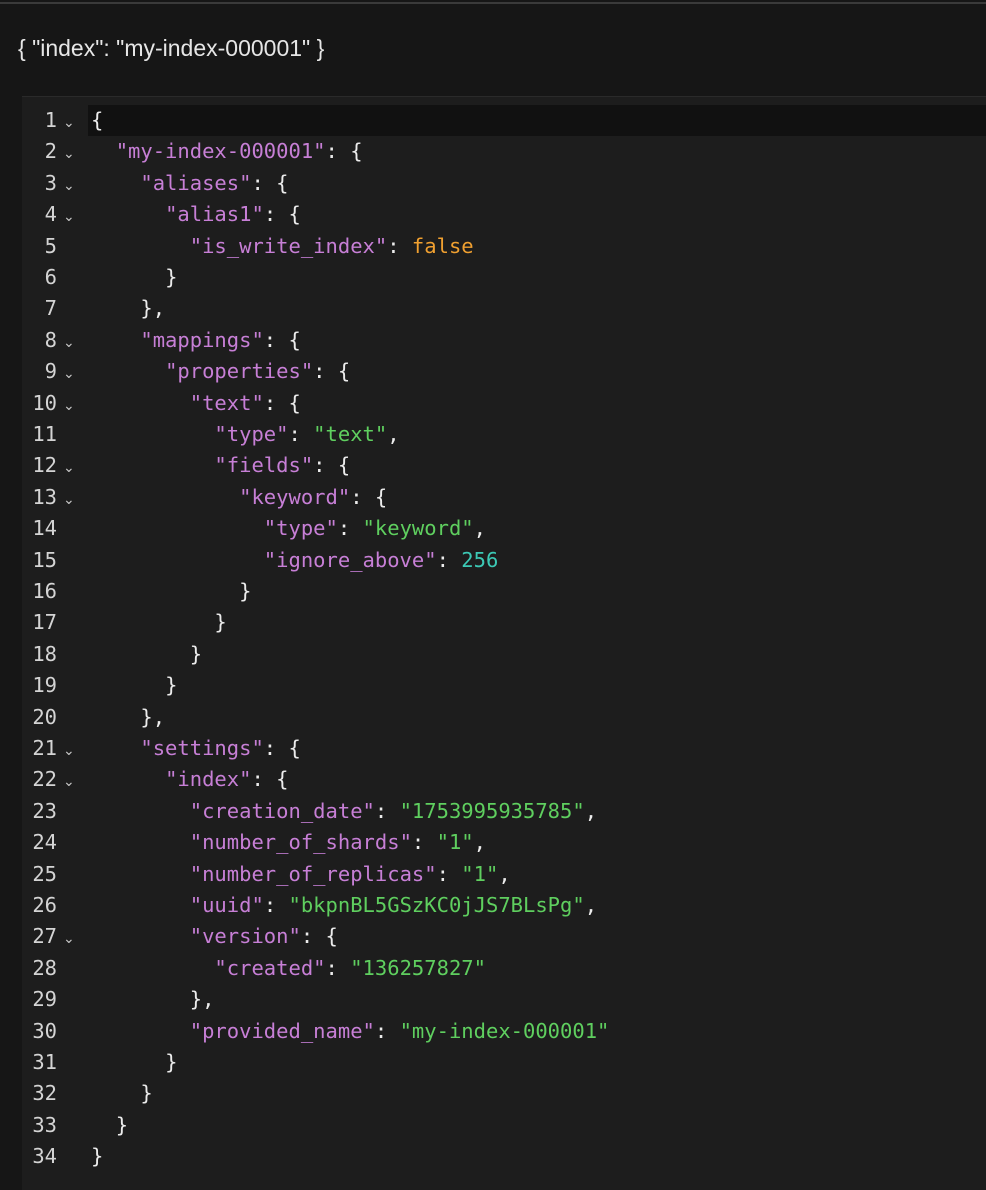  Describe the element at coordinates (504, 622) in the screenshot. I see `code-line: 17 }` at that location.